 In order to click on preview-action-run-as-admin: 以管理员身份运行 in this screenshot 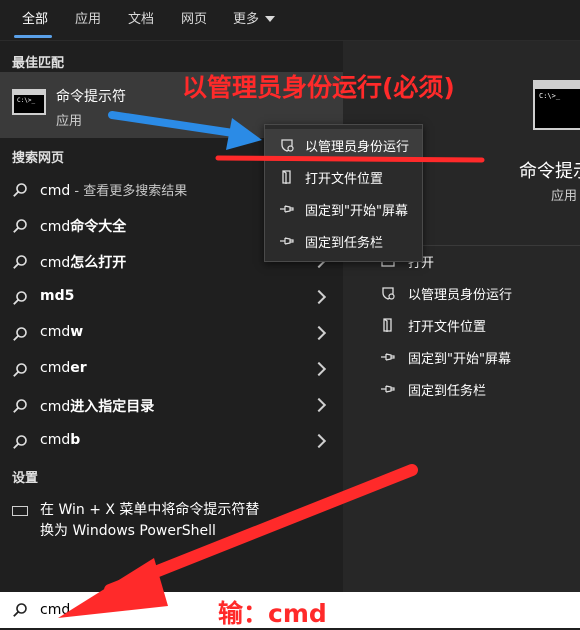, I will do `click(480, 294)`.